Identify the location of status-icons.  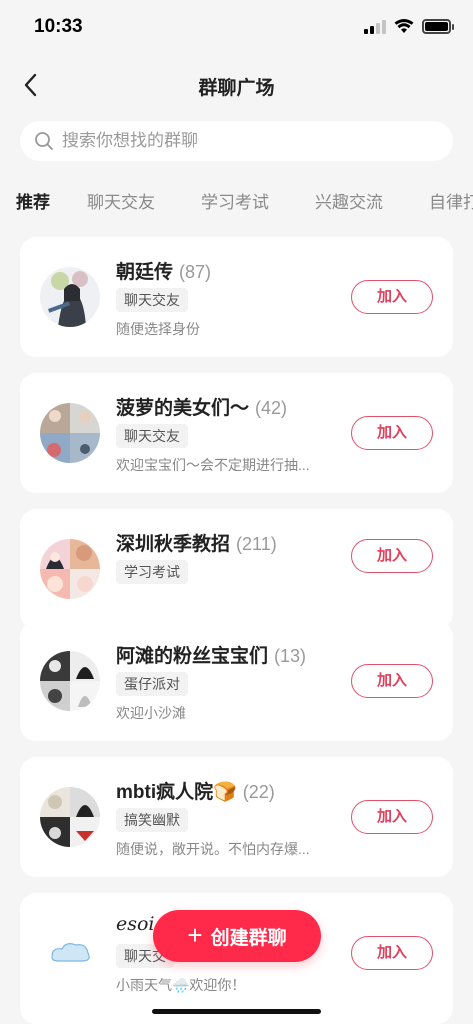
(409, 26).